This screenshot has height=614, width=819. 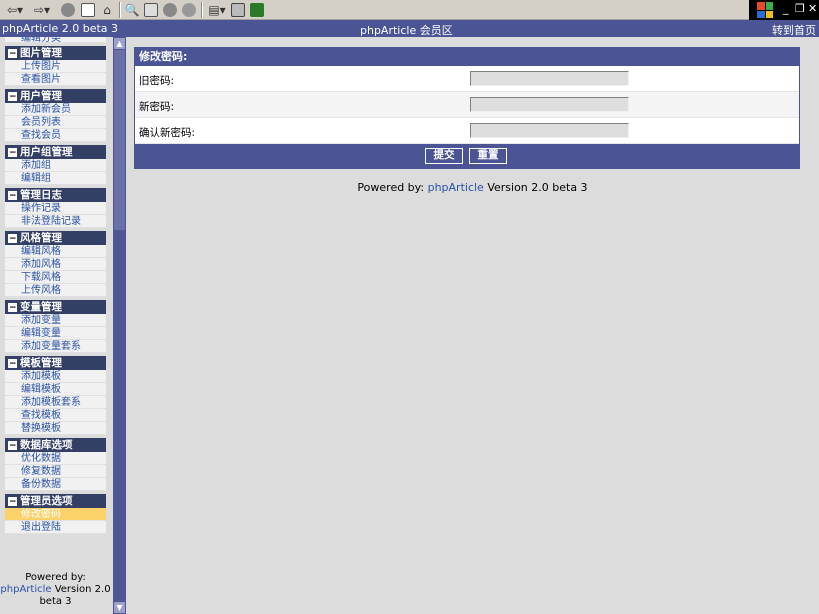 I want to click on sidebar-category-title: 模板管理, so click(x=41, y=363).